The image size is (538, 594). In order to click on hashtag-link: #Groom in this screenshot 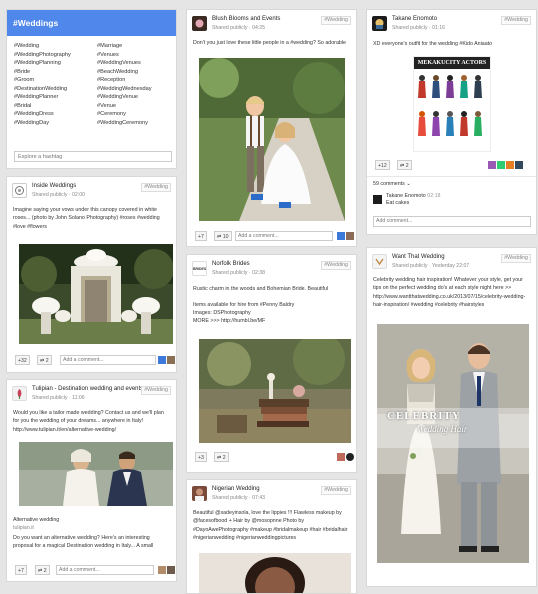, I will do `click(54, 80)`.